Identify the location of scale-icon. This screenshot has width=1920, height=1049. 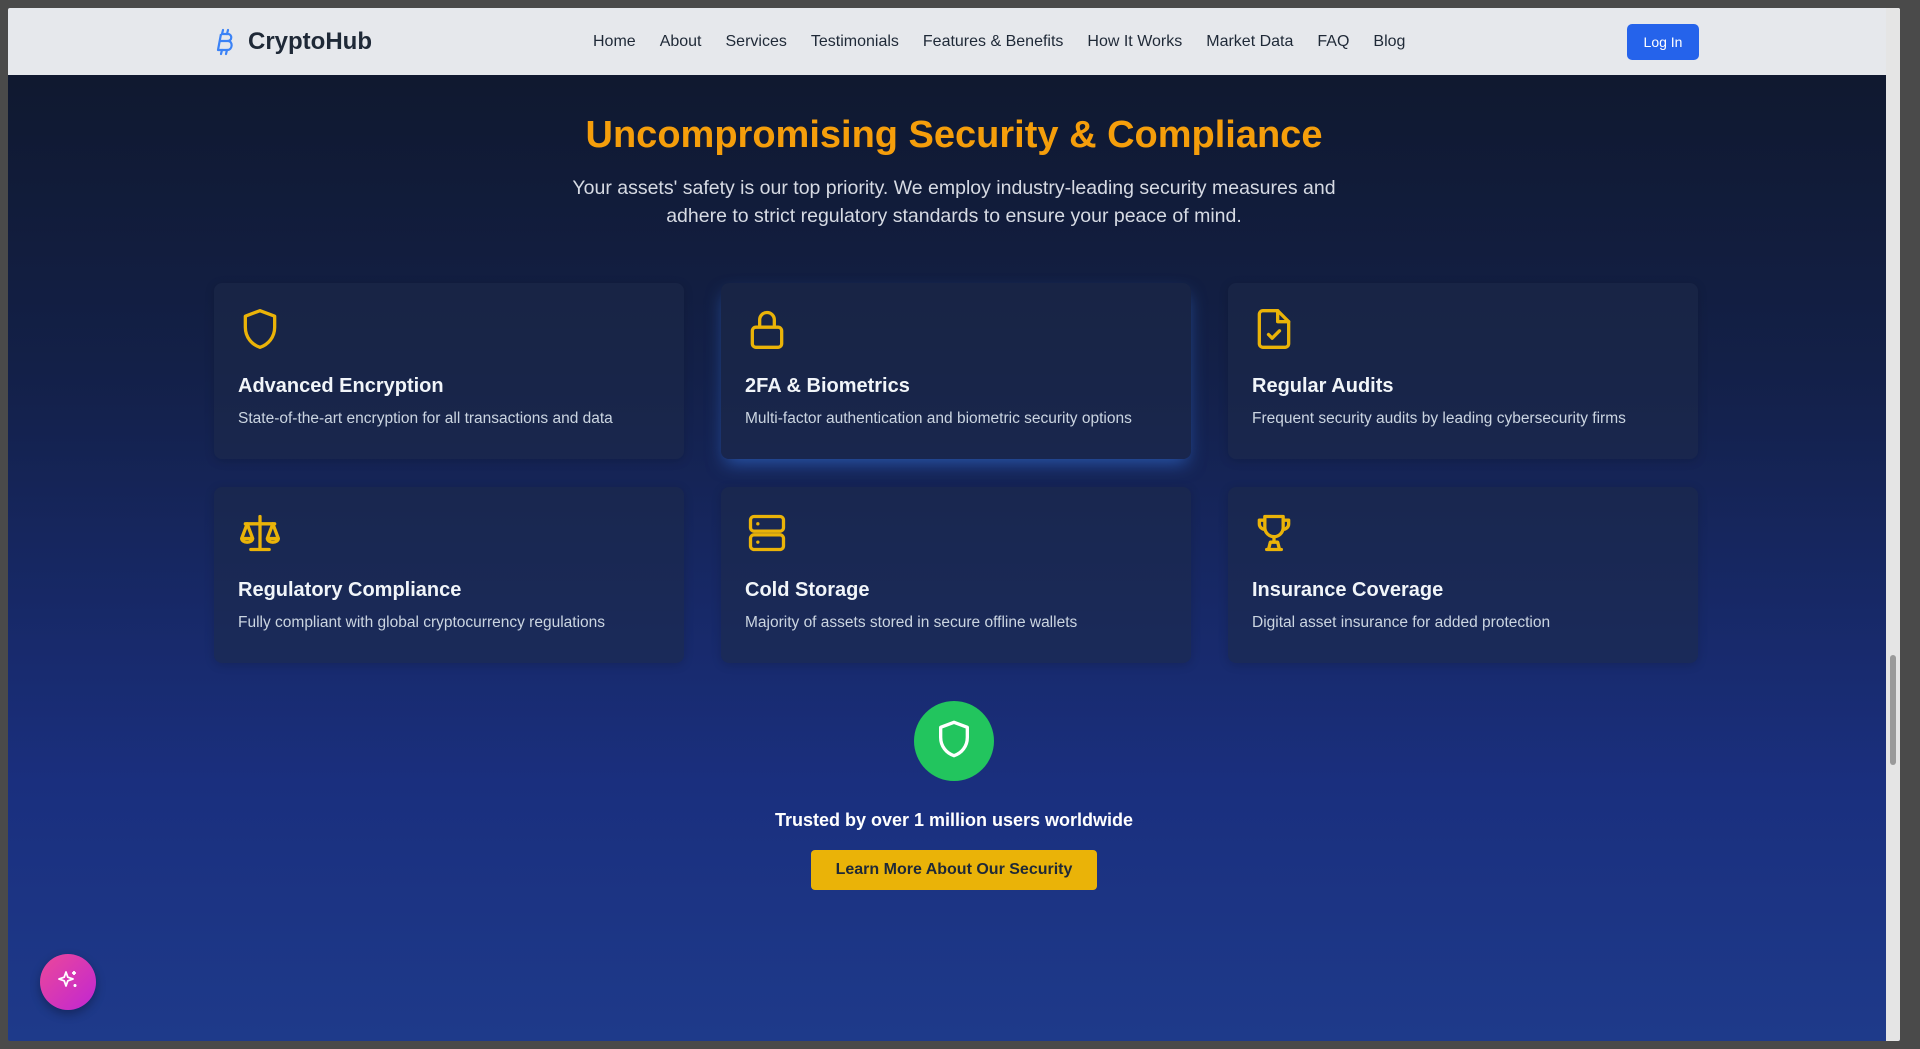
(260, 533).